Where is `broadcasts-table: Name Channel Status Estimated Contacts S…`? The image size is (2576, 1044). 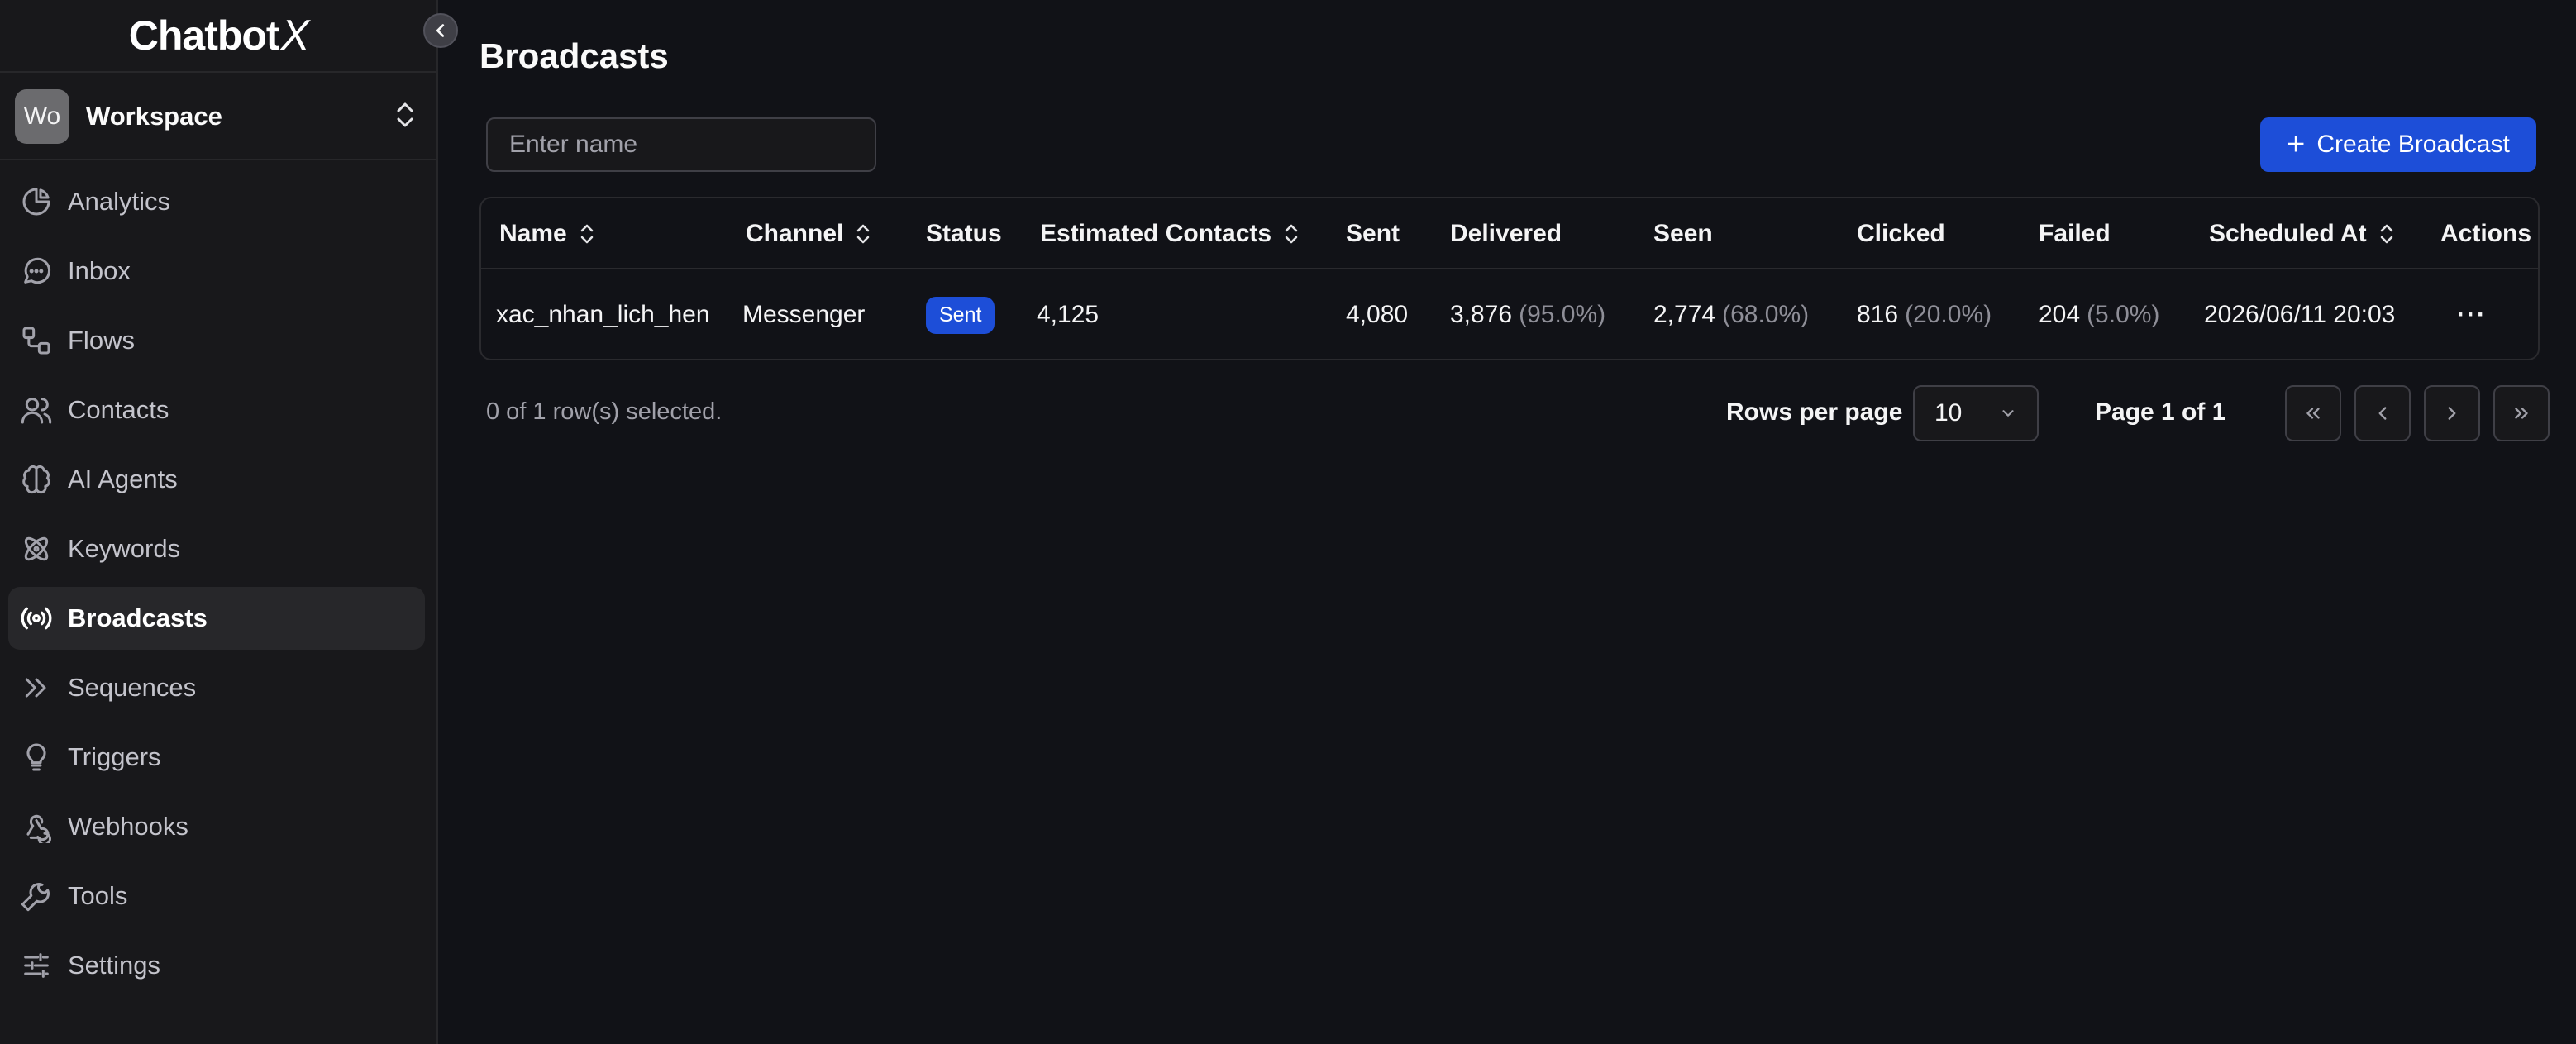 broadcasts-table: Name Channel Status Estimated Contacts S… is located at coordinates (1509, 279).